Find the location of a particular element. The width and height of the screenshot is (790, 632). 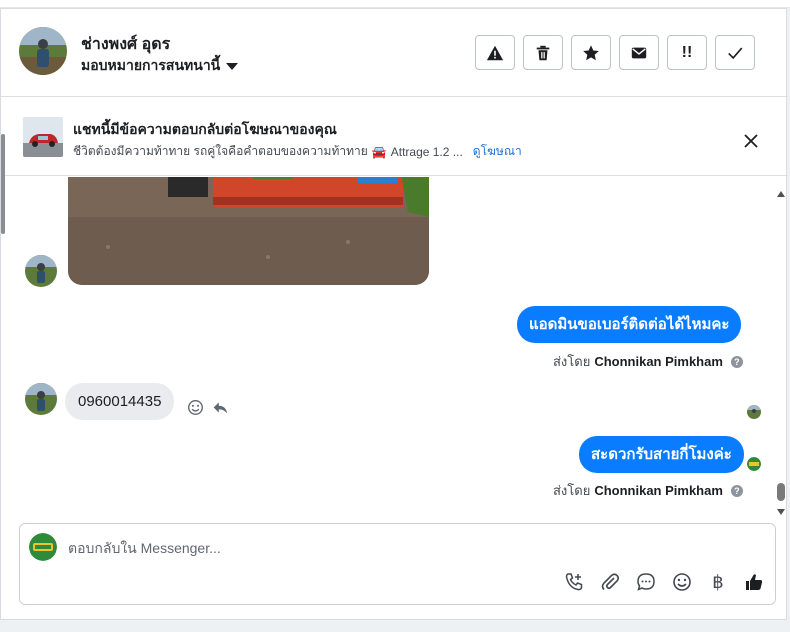

follow-up-icon: !! is located at coordinates (687, 52).